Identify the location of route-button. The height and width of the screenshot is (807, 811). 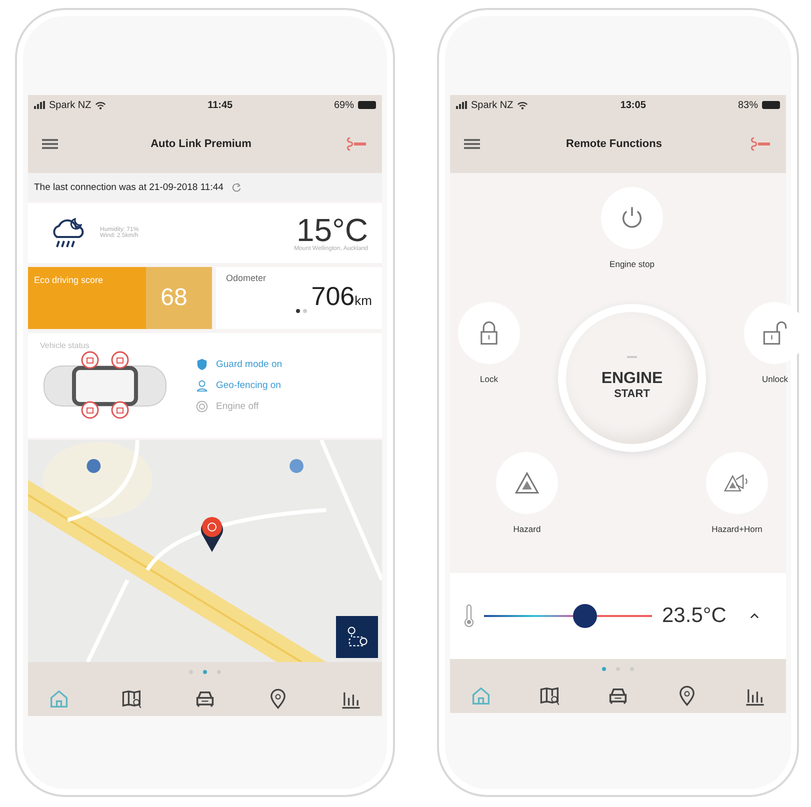
(357, 637).